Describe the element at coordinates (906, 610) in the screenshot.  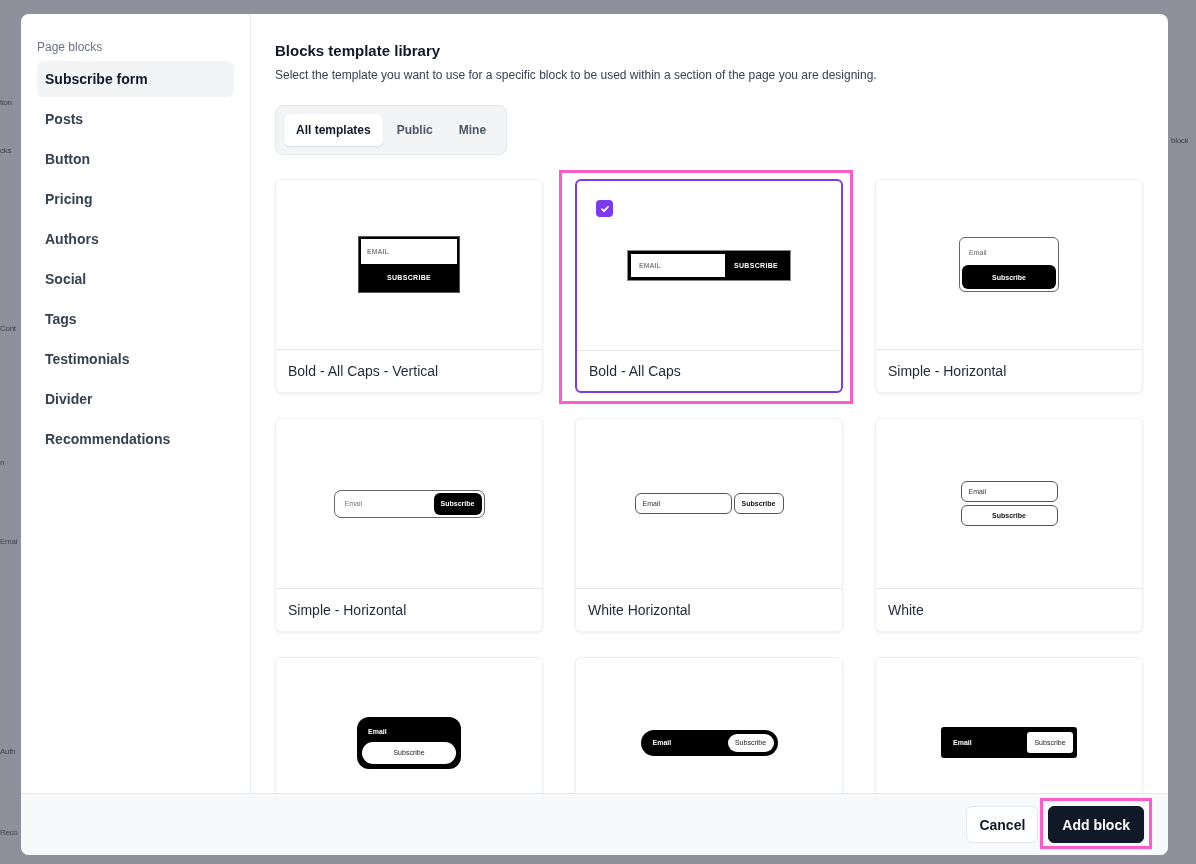
I see `template-name: White` at that location.